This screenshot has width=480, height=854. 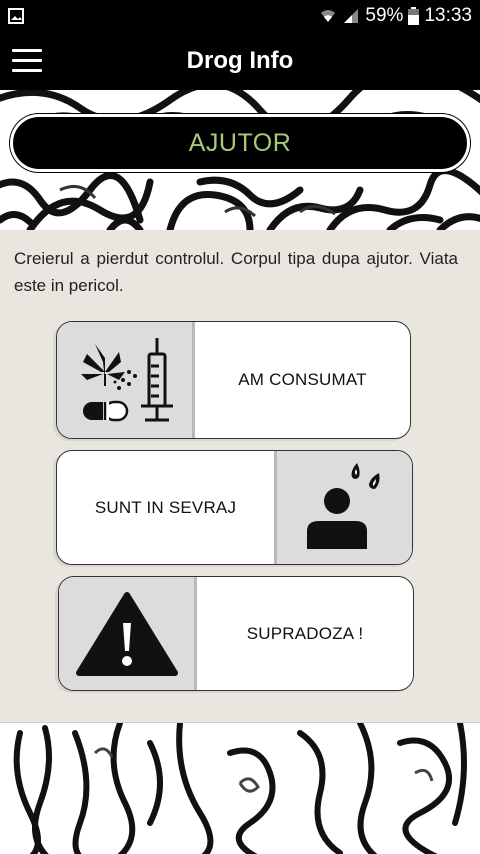 I want to click on sweating-person-icon, so click(x=343, y=507).